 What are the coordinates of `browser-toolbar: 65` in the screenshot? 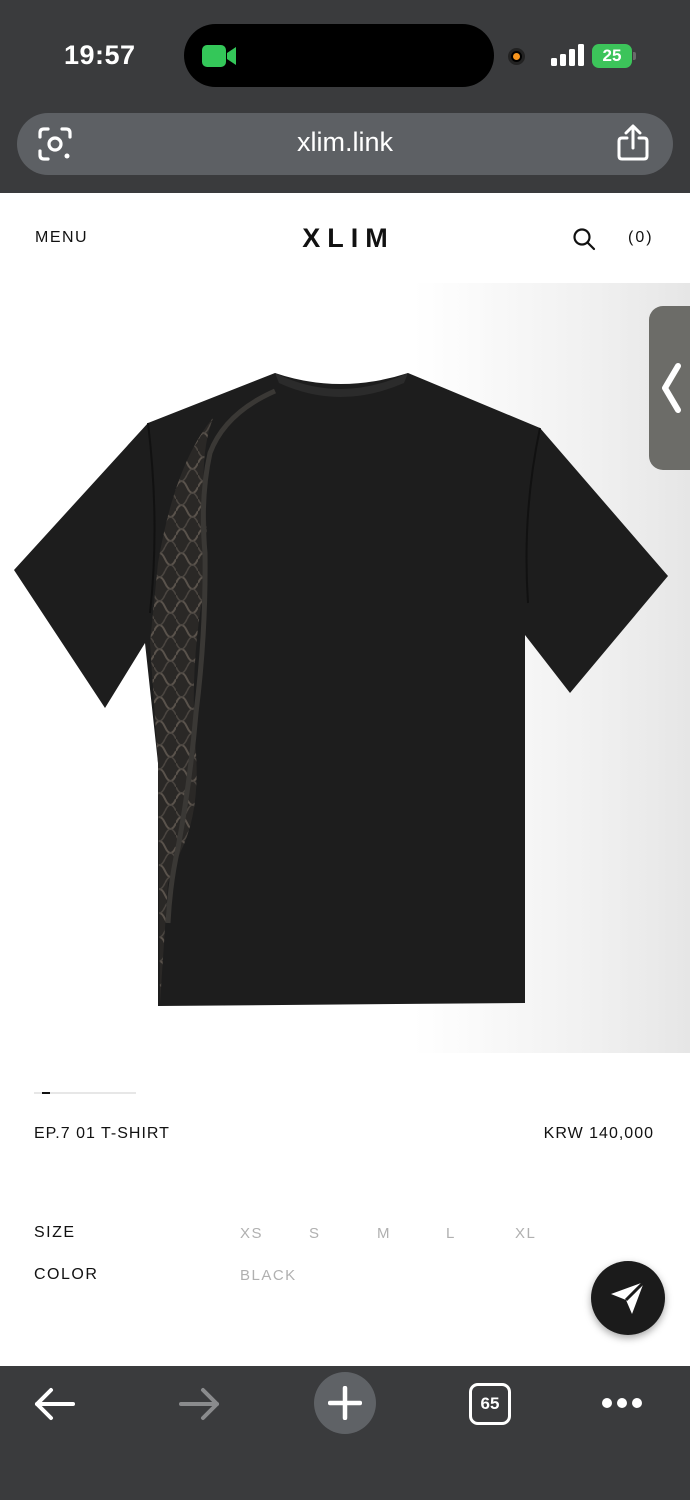 It's located at (345, 1433).